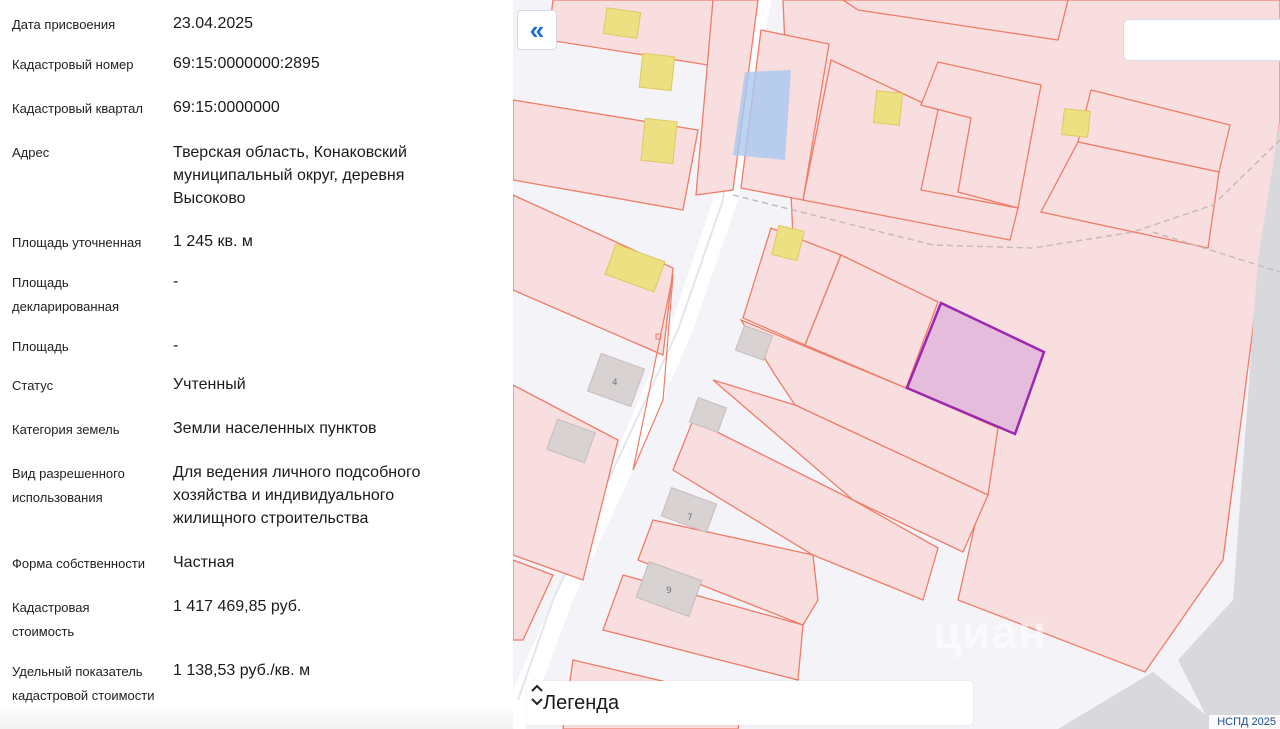  What do you see at coordinates (242, 670) in the screenshot?
I see `info-value: 1 138,53 руб./кв. м` at bounding box center [242, 670].